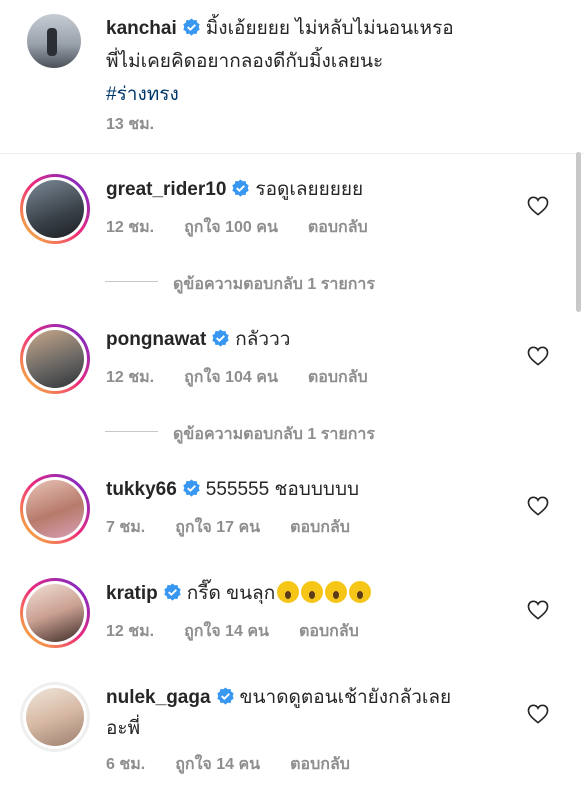 The image size is (584, 800). What do you see at coordinates (158, 697) in the screenshot?
I see `comment-username: nulek_gaga` at bounding box center [158, 697].